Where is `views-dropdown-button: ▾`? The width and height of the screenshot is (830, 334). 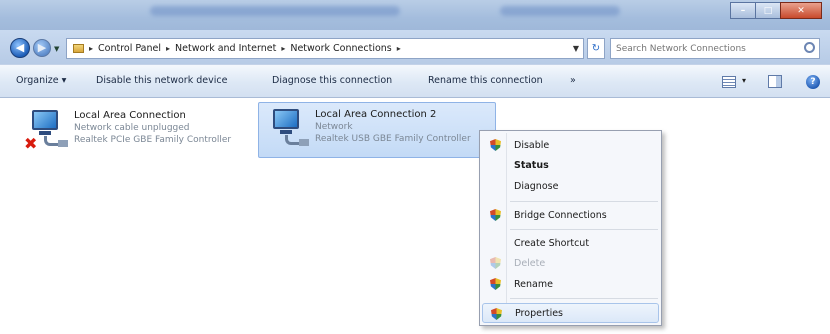 views-dropdown-button: ▾ is located at coordinates (744, 84).